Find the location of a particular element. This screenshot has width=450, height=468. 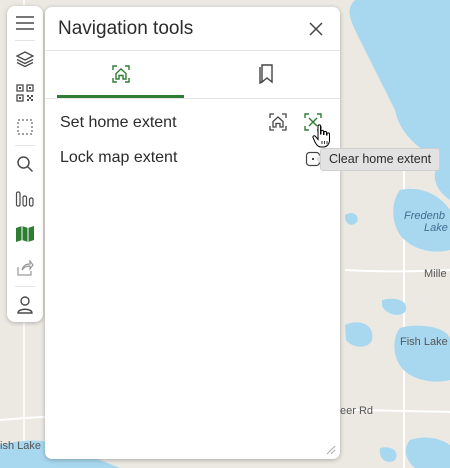

bookmark-icon is located at coordinates (265, 74).